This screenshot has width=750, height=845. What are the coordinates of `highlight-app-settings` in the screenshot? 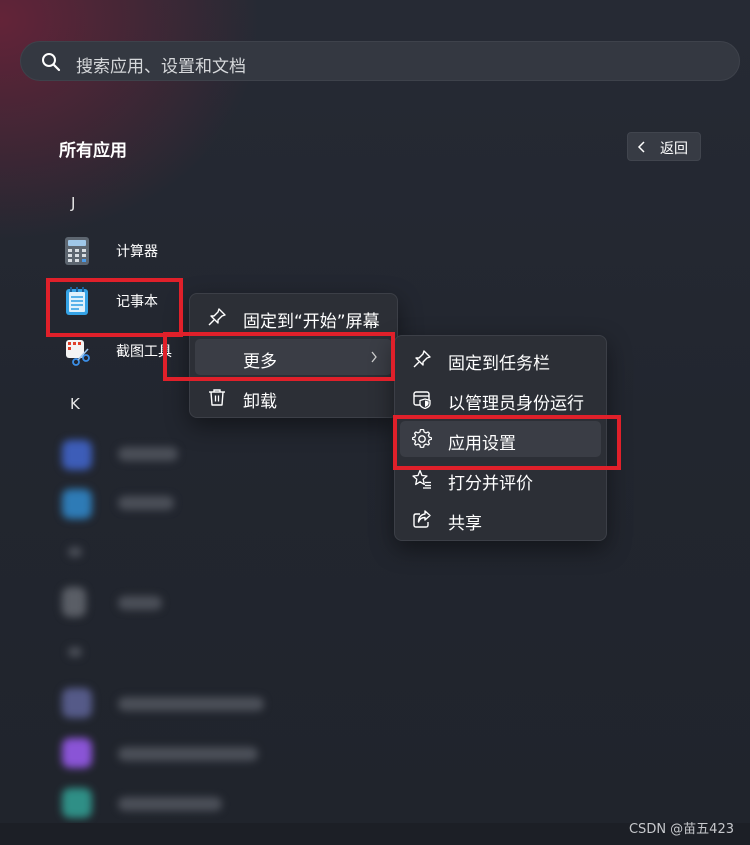 It's located at (507, 442).